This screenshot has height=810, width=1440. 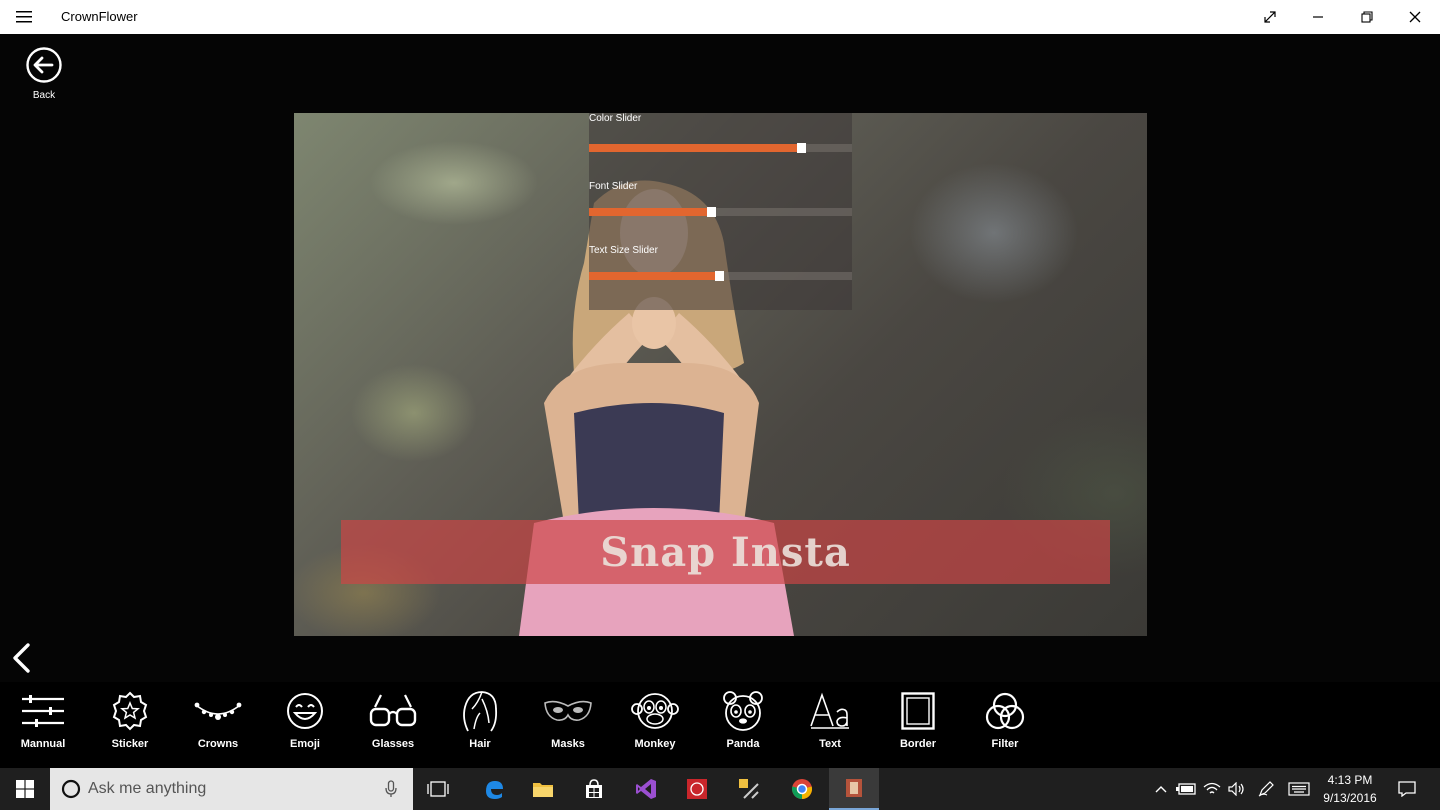 I want to click on cortana-icon, so click(x=71, y=789).